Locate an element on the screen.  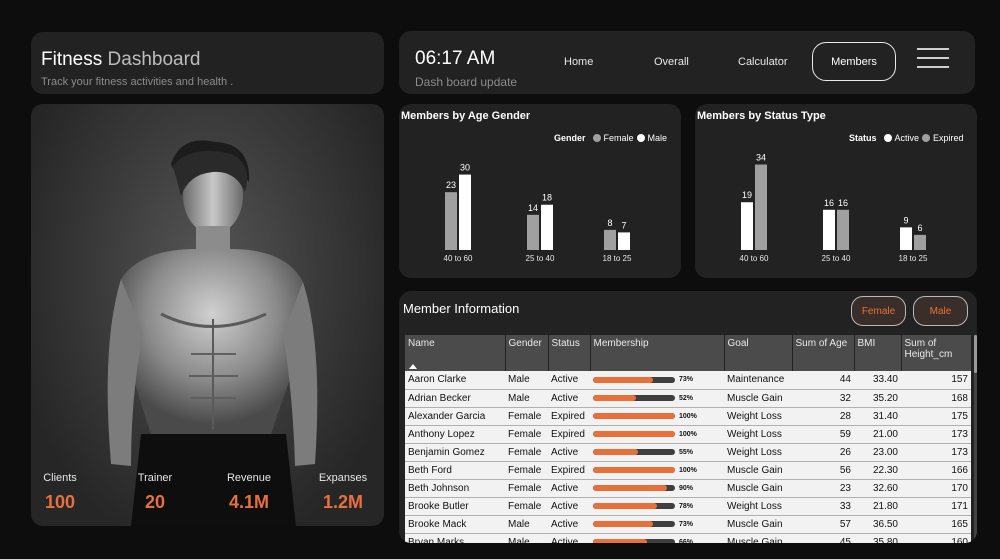
cell-bmi: 23.00 is located at coordinates (877, 452).